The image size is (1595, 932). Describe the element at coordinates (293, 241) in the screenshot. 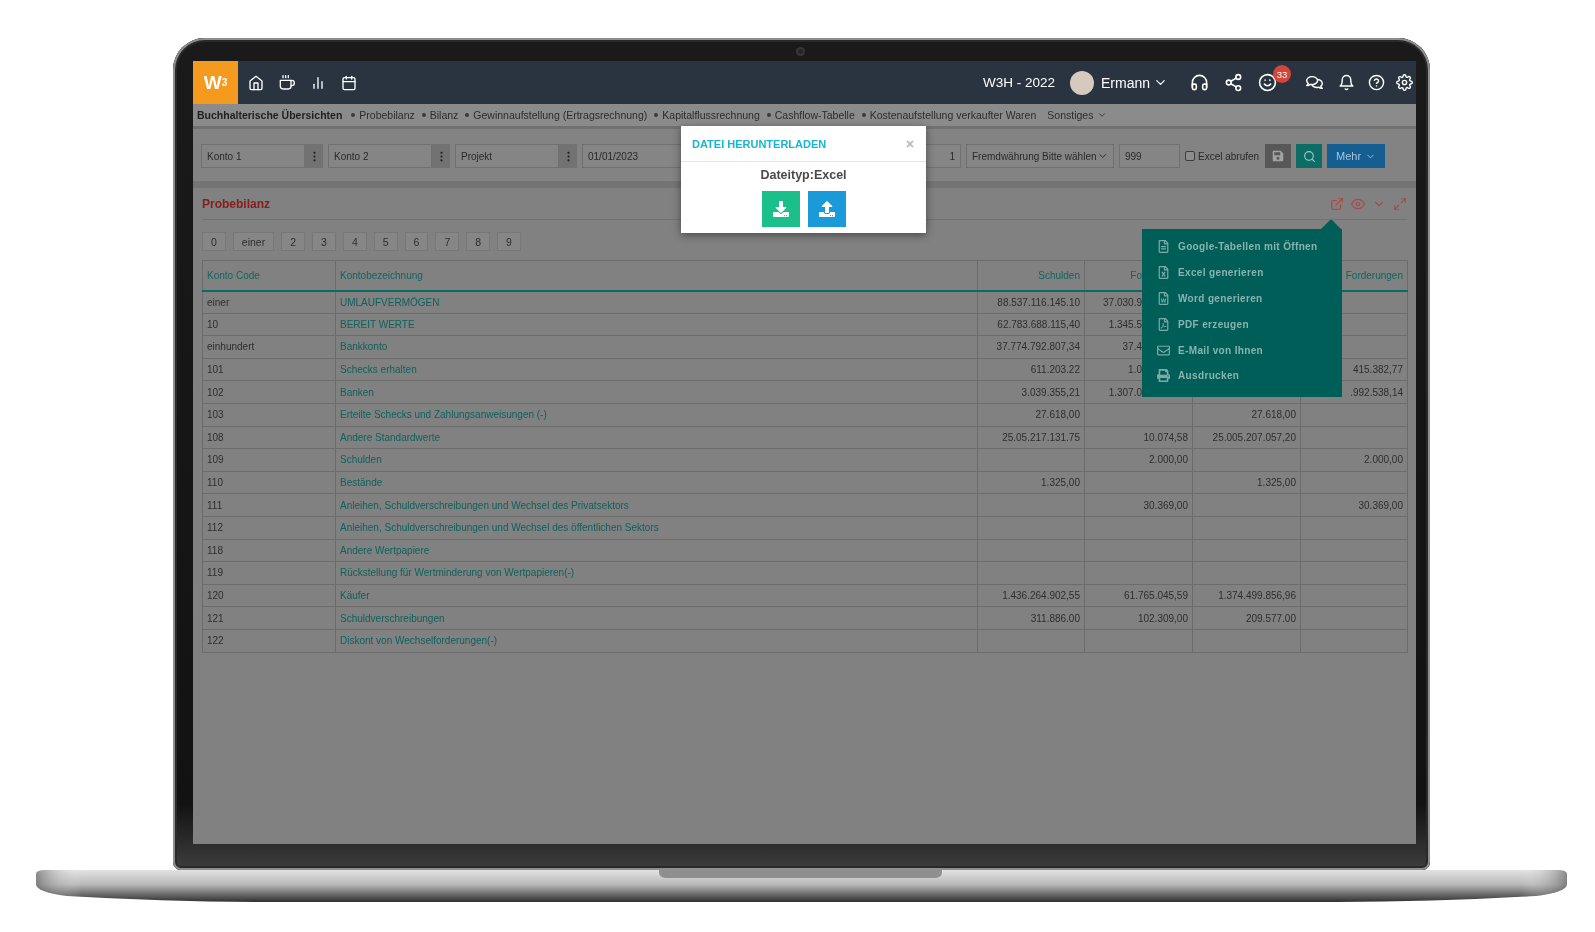

I see `index-filter-button: 2` at that location.